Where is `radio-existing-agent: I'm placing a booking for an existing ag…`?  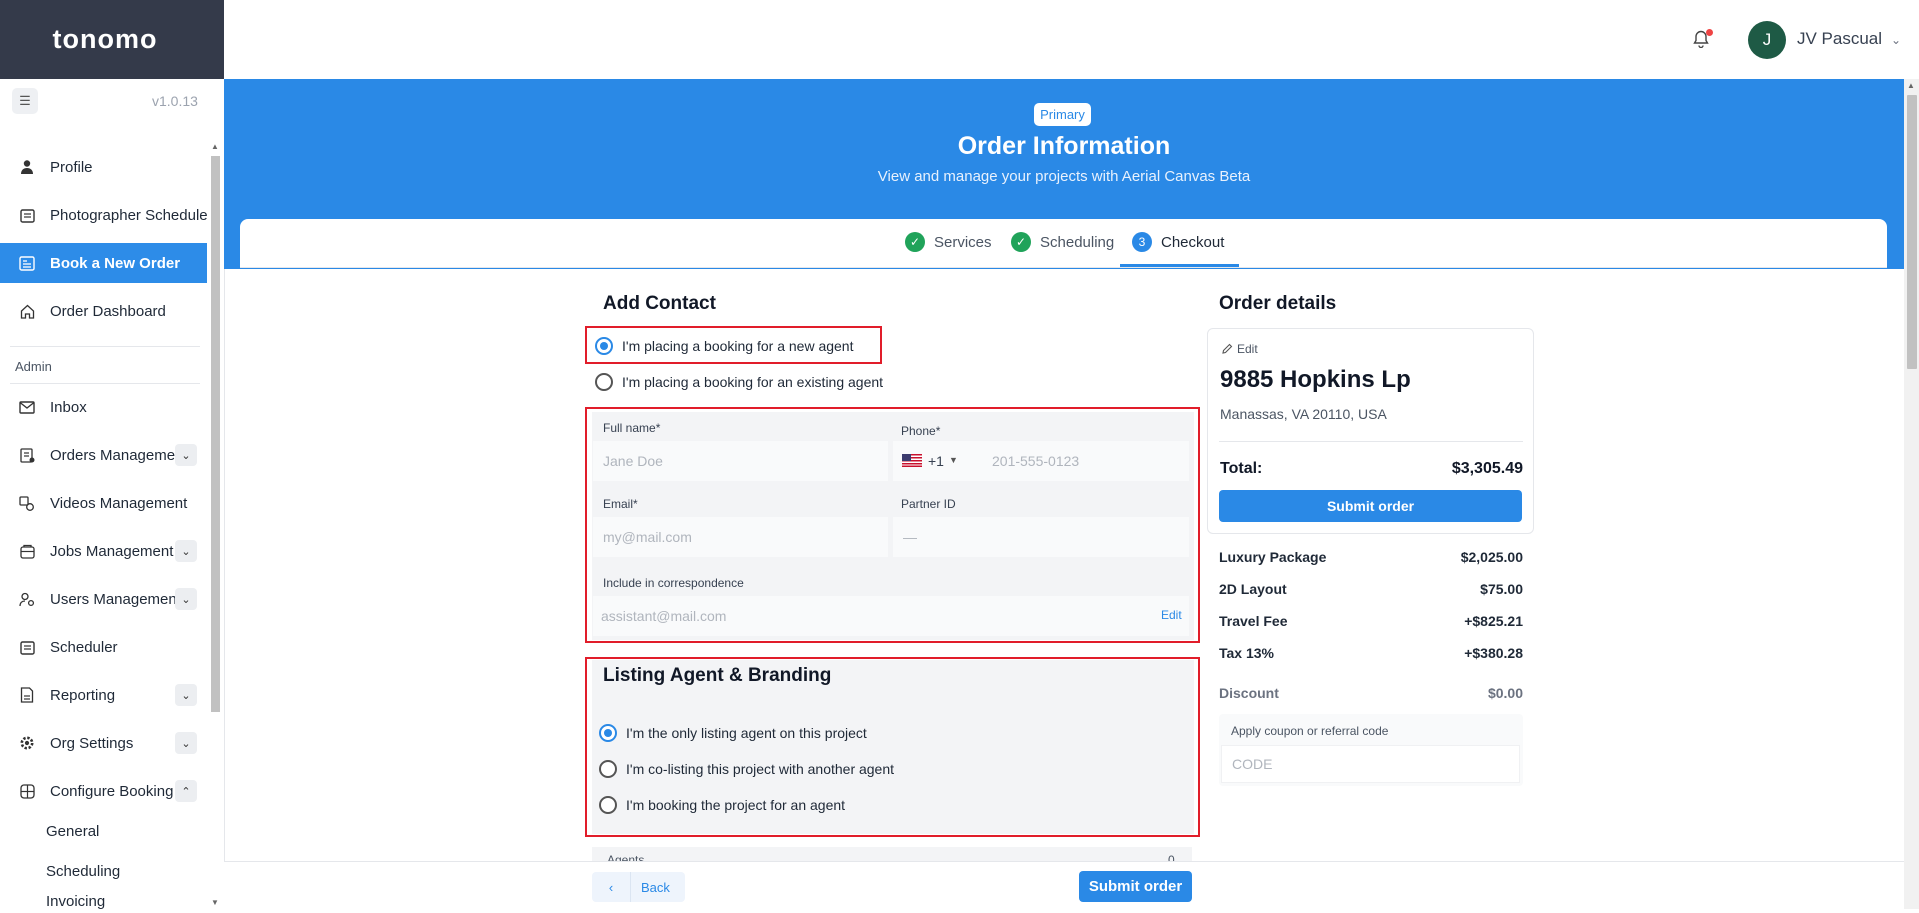
radio-existing-agent: I'm placing a booking for an existing ag… is located at coordinates (739, 382).